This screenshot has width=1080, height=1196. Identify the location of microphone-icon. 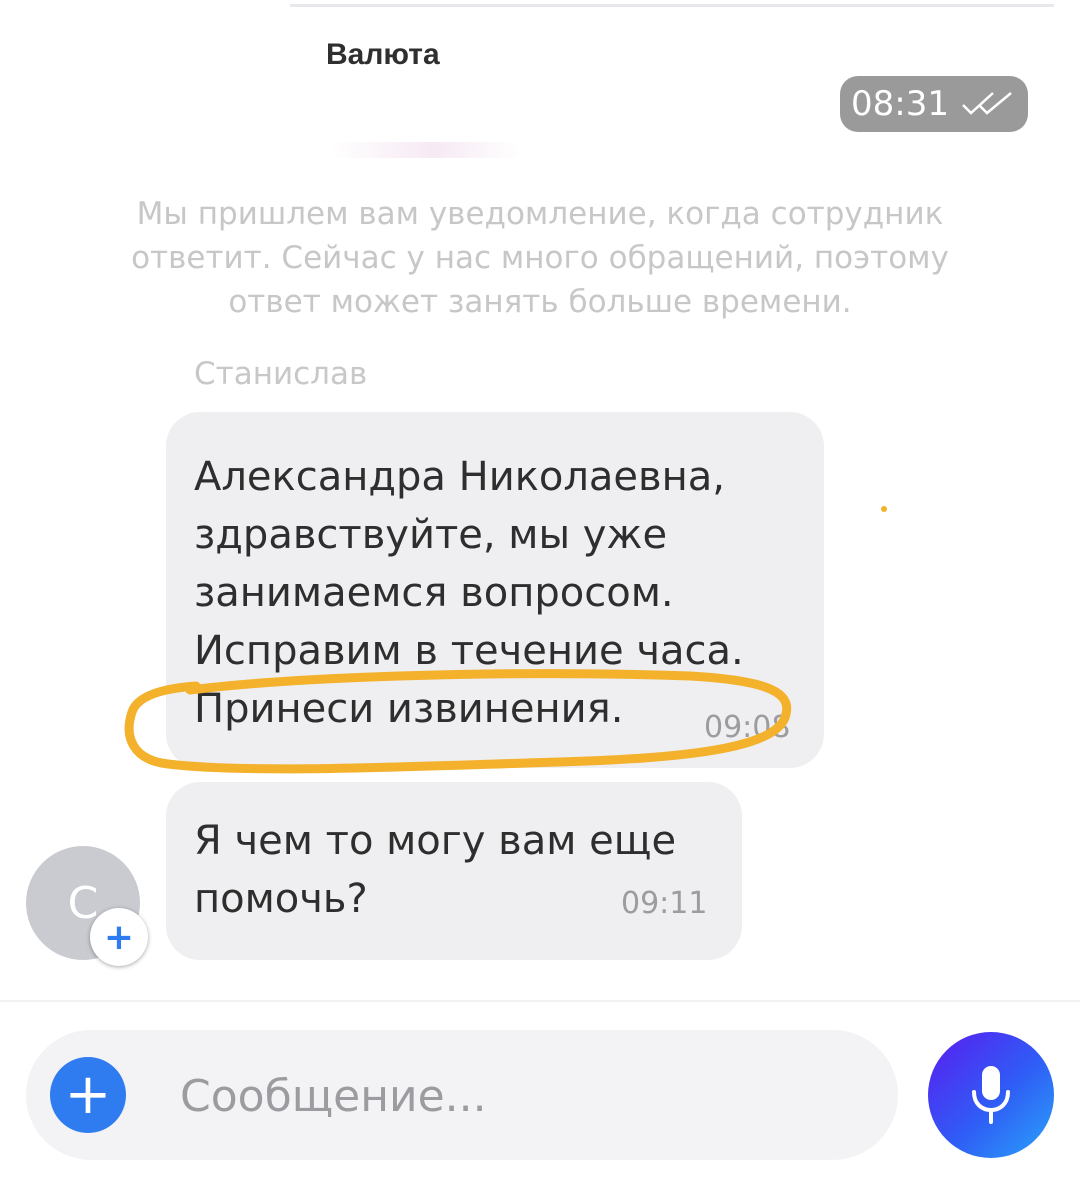
(991, 1095).